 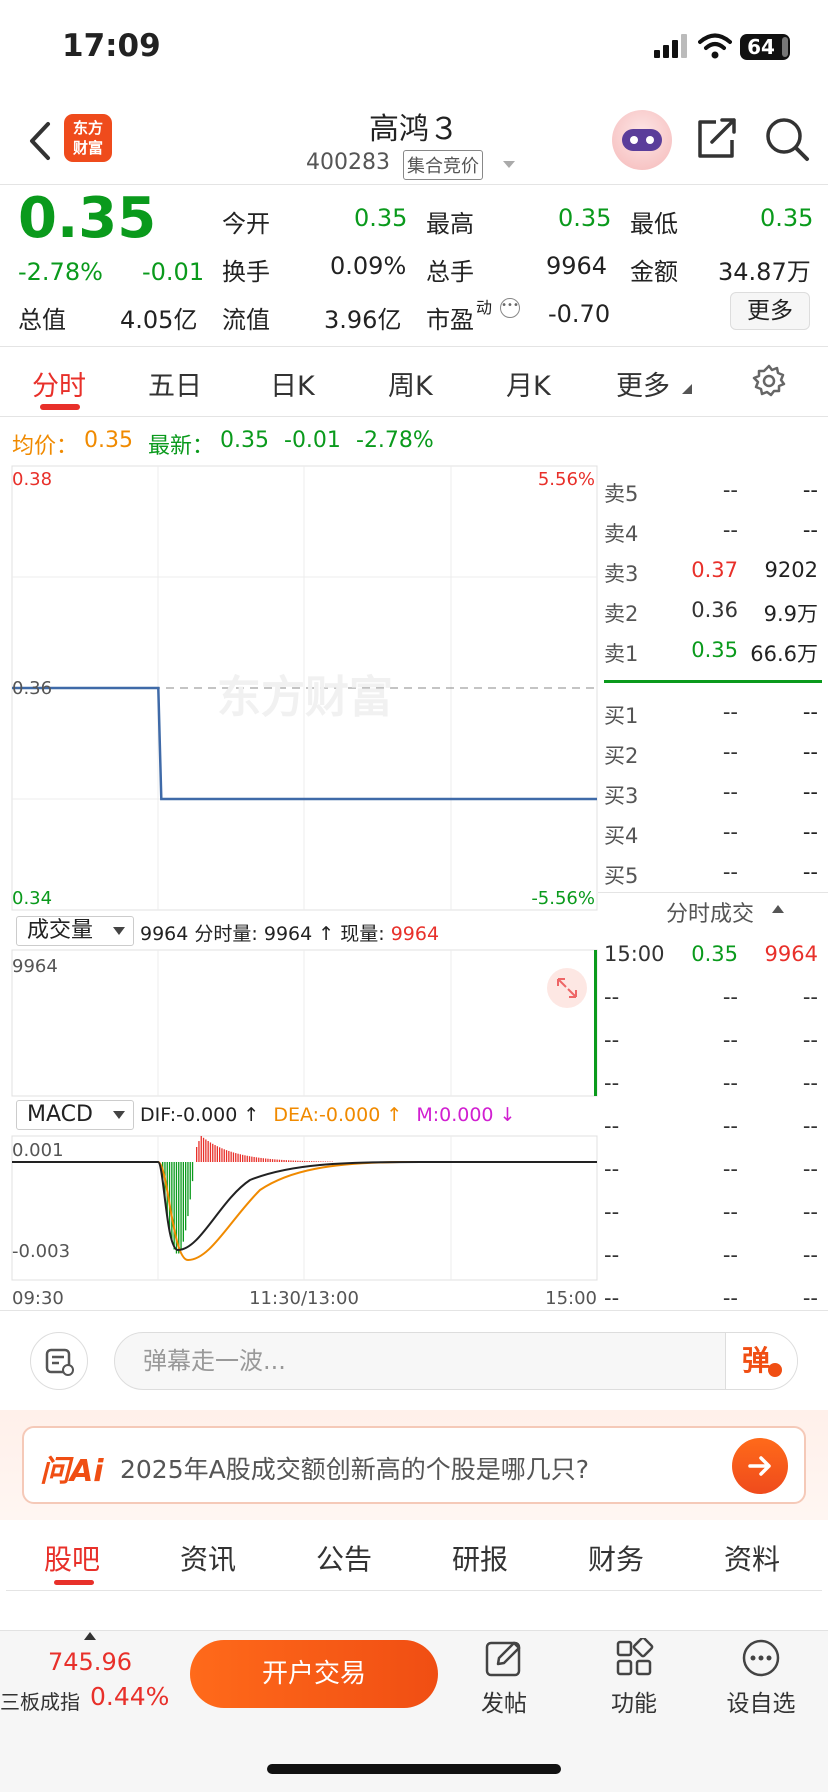 What do you see at coordinates (510, 308) in the screenshot?
I see `more-dots-icon: •••` at bounding box center [510, 308].